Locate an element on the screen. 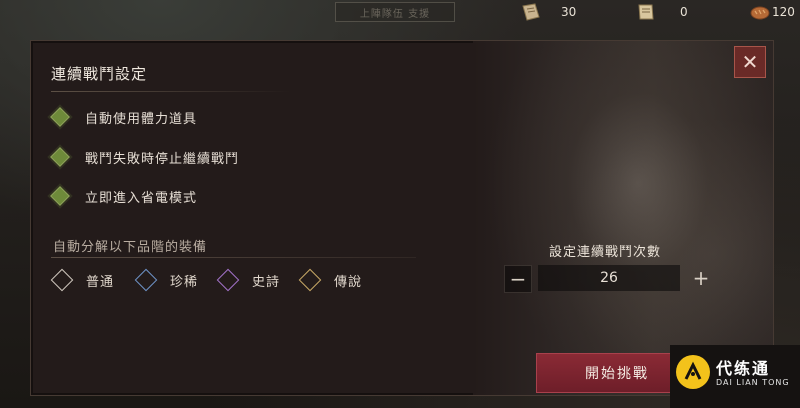 The height and width of the screenshot is (408, 800). top-resource-bar: 上陣隊伍 支援 30 0 120 is located at coordinates (400, 13).